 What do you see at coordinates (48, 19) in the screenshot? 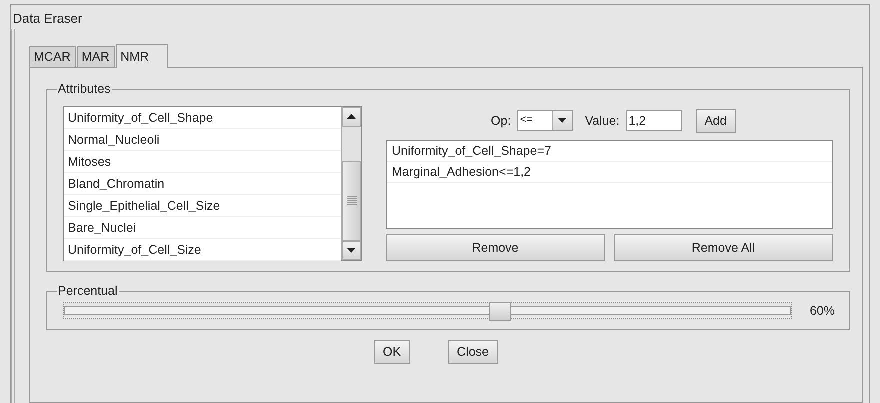
I see `window-title: Data Eraser` at bounding box center [48, 19].